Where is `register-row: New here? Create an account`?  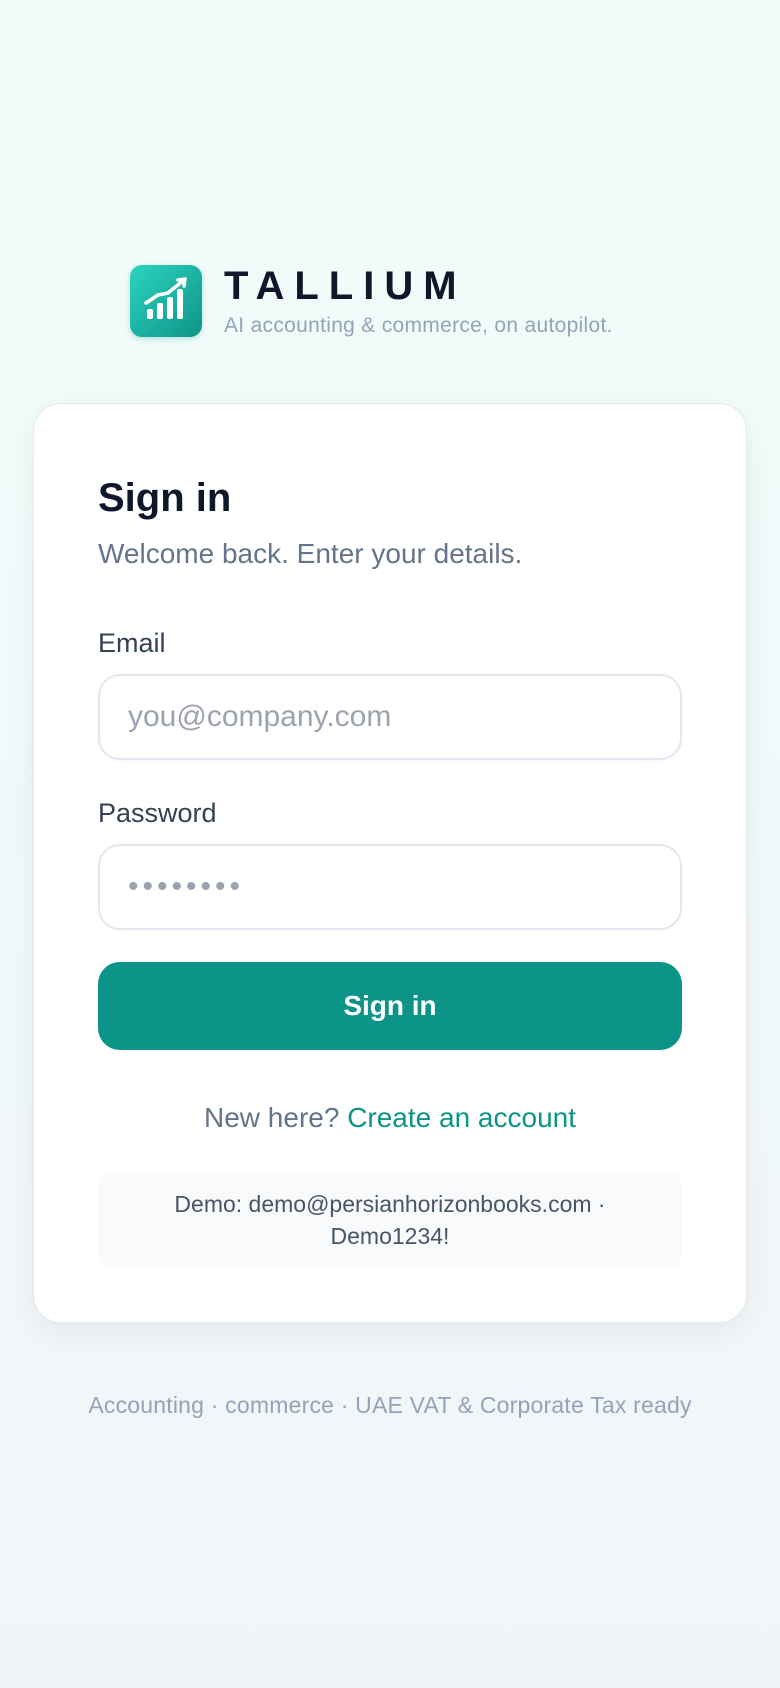 register-row: New here? Create an account is located at coordinates (390, 1118).